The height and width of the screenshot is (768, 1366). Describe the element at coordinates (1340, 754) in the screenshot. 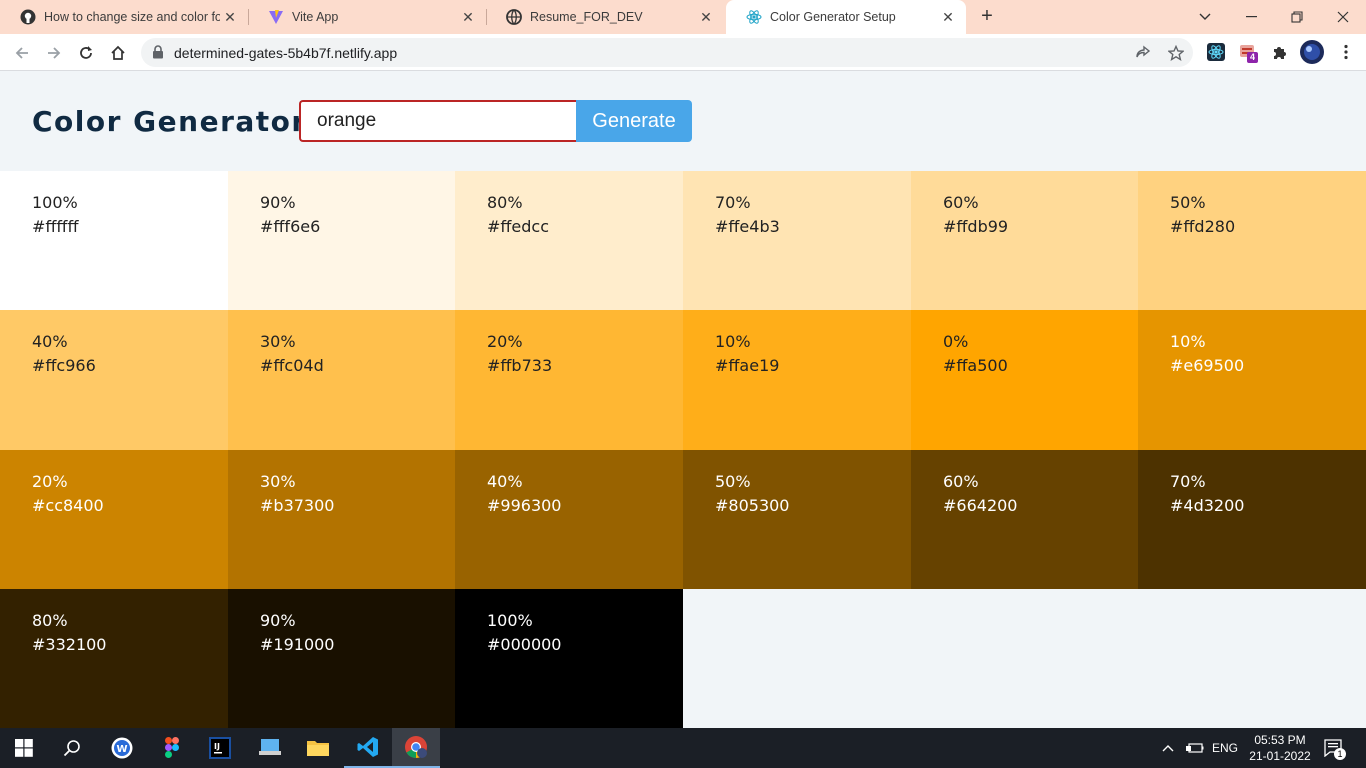

I see `notification-count: 1` at that location.